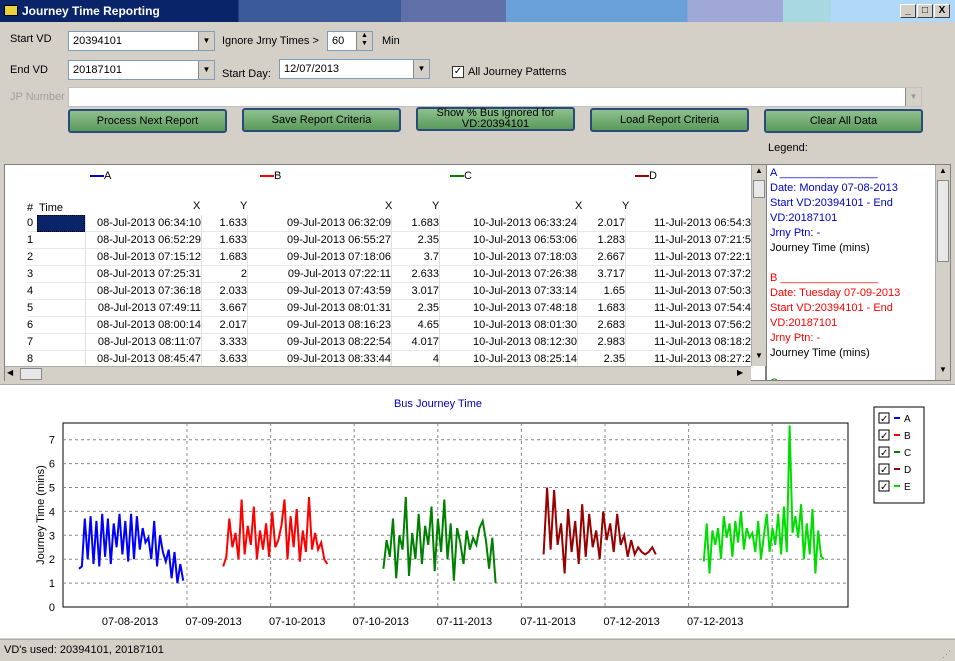  What do you see at coordinates (908, 11) in the screenshot?
I see `minimize-button: _` at bounding box center [908, 11].